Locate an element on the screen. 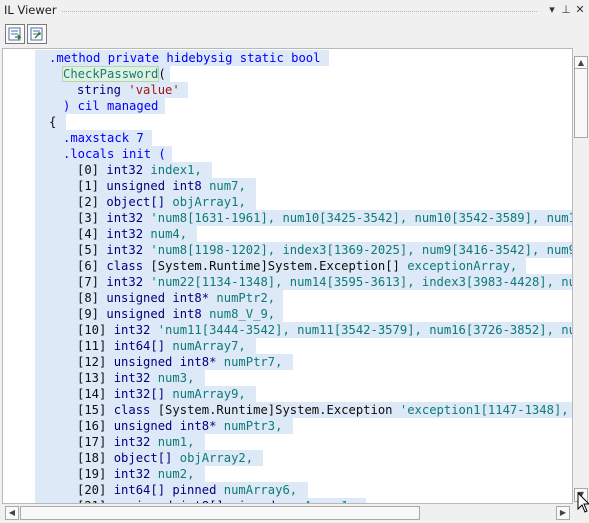  code-token: [11] is located at coordinates (95, 346).